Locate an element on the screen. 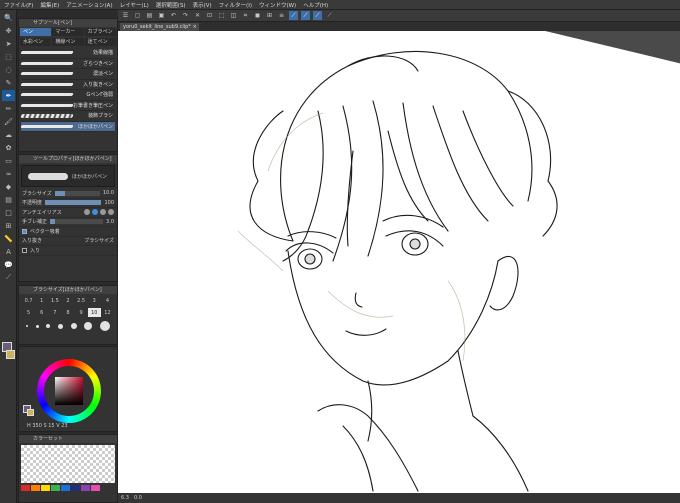 Image resolution: width=680 pixels, height=503 pixels. clear-icon: ✕ is located at coordinates (197, 15).